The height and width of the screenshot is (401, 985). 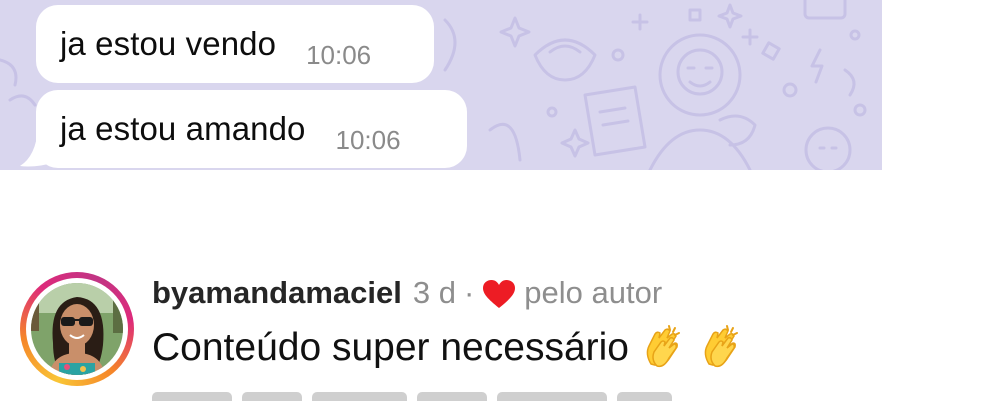 I want to click on chat-message: ja estou vendo 10:06, so click(x=235, y=44).